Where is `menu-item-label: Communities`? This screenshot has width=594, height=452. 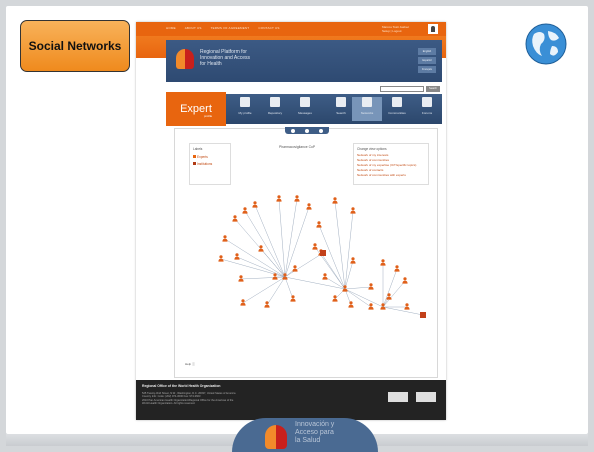 menu-item-label: Communities is located at coordinates (397, 113).